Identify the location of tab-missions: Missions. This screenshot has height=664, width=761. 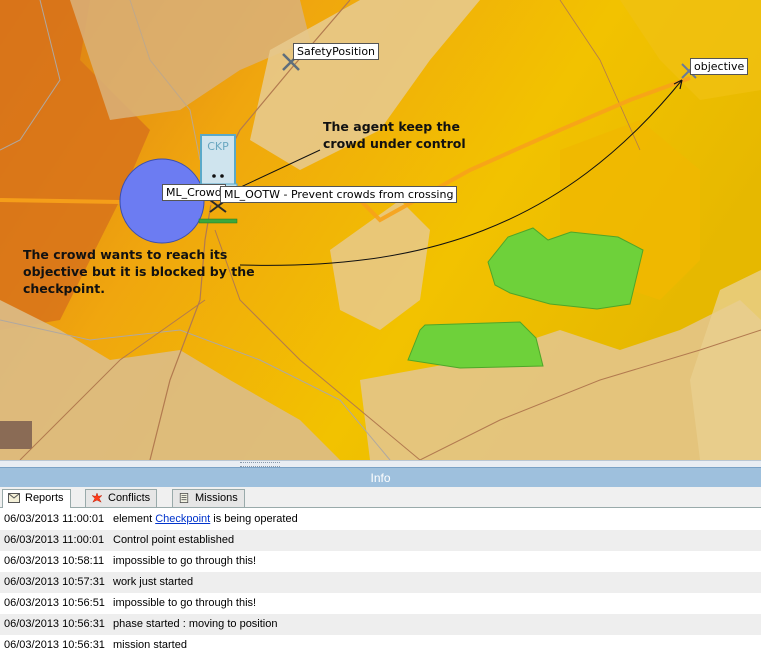
(208, 498).